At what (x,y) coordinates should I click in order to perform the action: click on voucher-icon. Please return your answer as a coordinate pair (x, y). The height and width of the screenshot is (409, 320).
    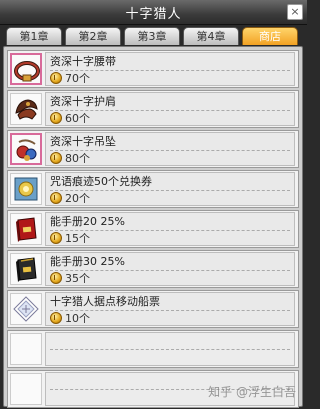
    Looking at the image, I should click on (26, 189).